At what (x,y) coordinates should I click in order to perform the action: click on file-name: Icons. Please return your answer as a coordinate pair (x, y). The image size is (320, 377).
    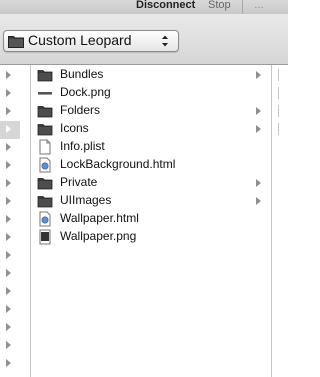
    Looking at the image, I should click on (74, 128).